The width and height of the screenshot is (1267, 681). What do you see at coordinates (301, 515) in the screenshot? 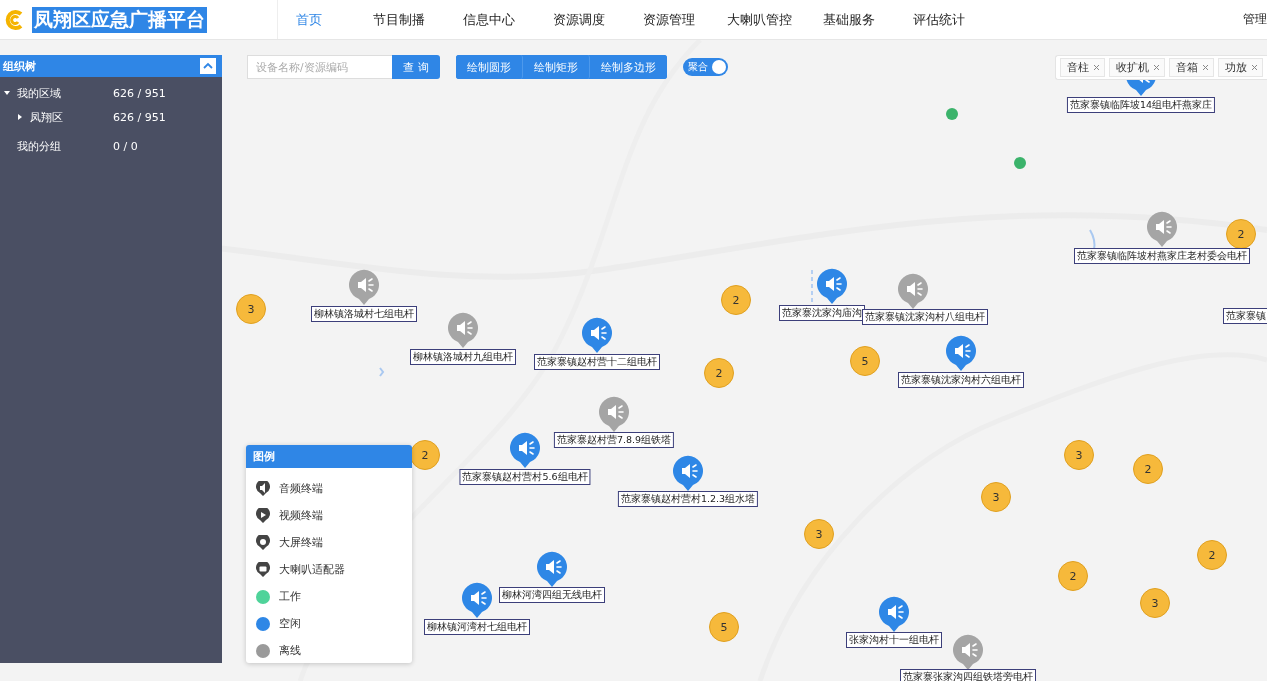
I see `legend-label: 视频终端` at bounding box center [301, 515].